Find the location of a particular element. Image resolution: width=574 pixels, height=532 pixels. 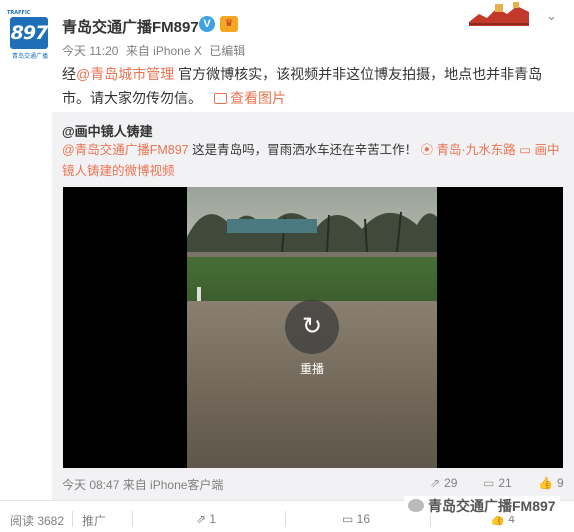

watermark-text: 青岛交通广播FM897 is located at coordinates (492, 506).